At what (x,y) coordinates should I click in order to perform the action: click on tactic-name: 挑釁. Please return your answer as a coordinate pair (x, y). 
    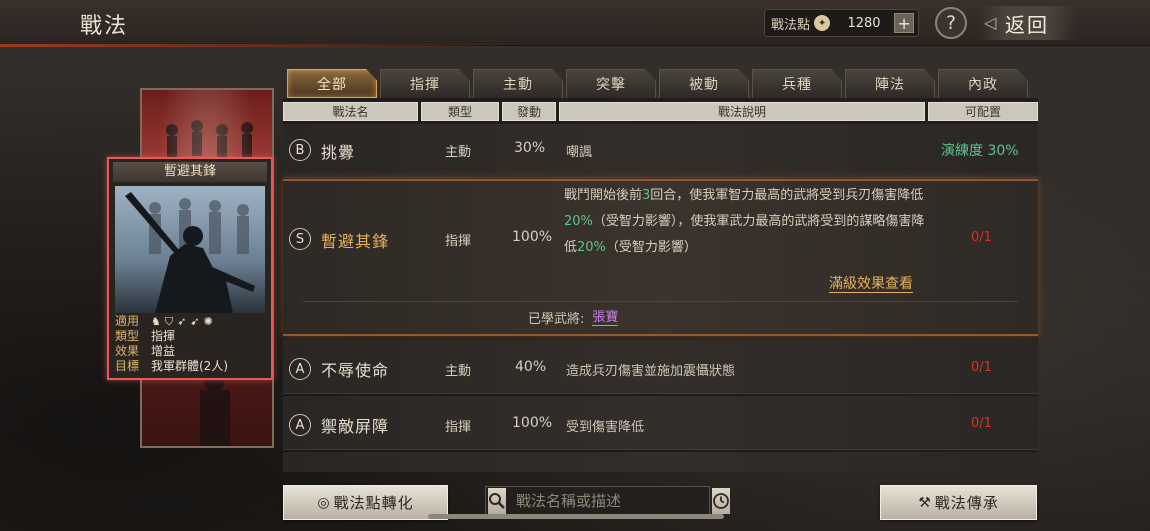
    Looking at the image, I should click on (338, 152).